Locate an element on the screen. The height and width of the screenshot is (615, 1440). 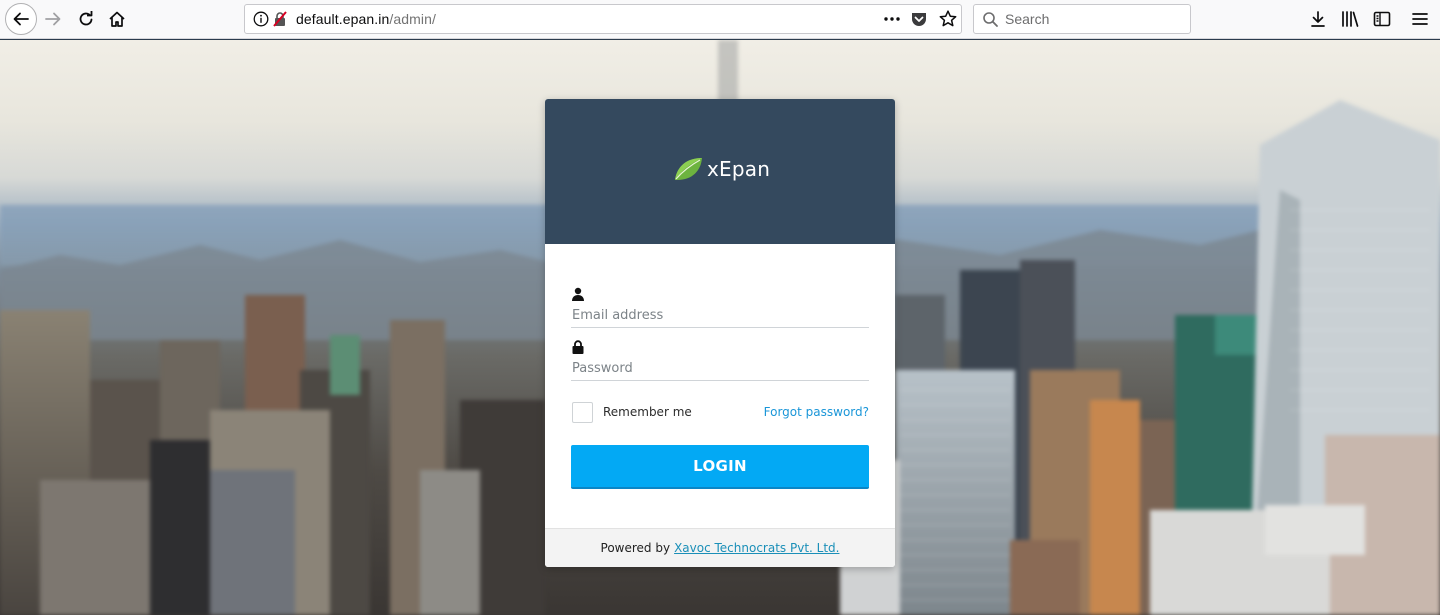
leaf-icon is located at coordinates (688, 169).